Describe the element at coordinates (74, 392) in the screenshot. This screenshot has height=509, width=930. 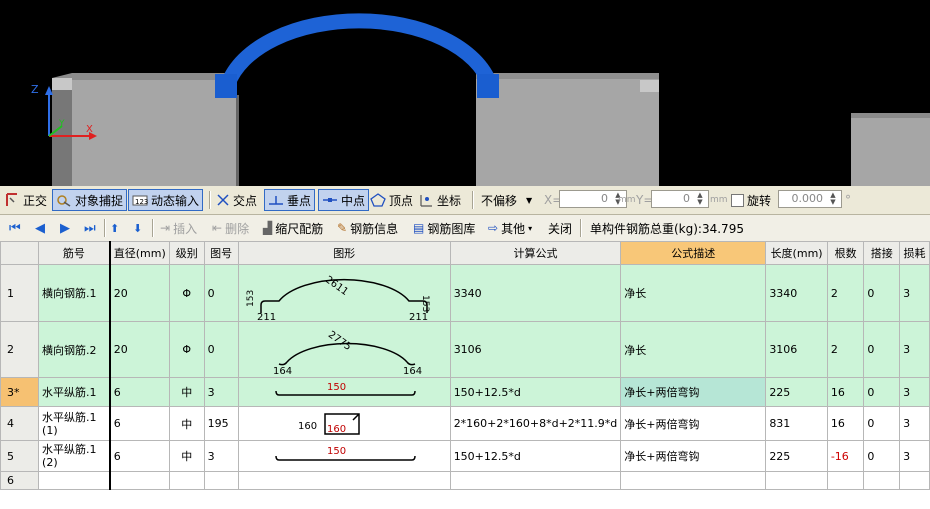
I see `cell-name: 水平纵筋.1` at that location.